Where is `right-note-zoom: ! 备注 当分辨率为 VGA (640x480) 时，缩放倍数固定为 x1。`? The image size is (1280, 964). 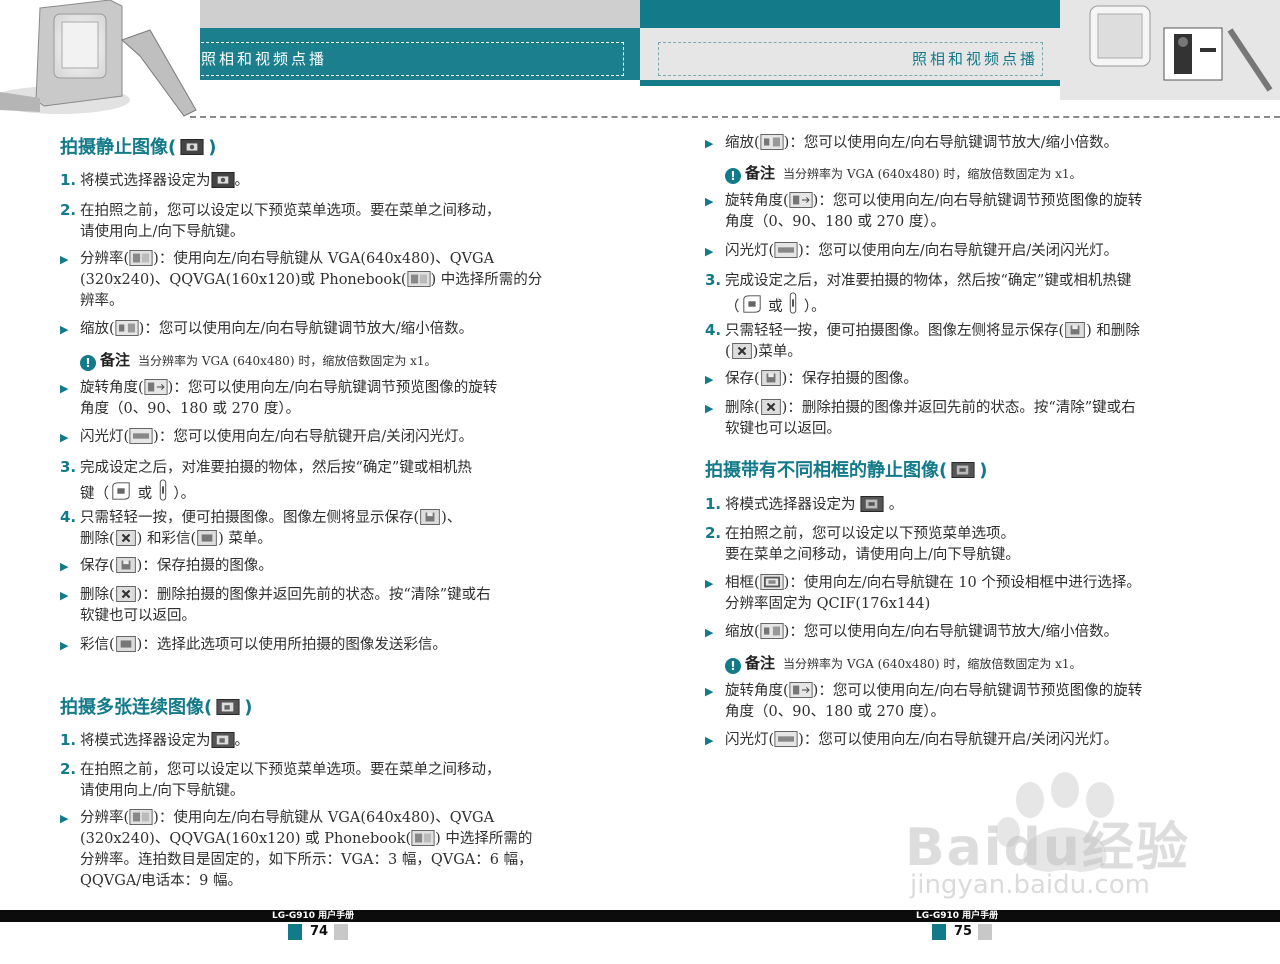
right-note-zoom: ! 备注 当分辨率为 VGA (640x480) 时，缩放倍数固定为 x1。 is located at coordinates (903, 173).